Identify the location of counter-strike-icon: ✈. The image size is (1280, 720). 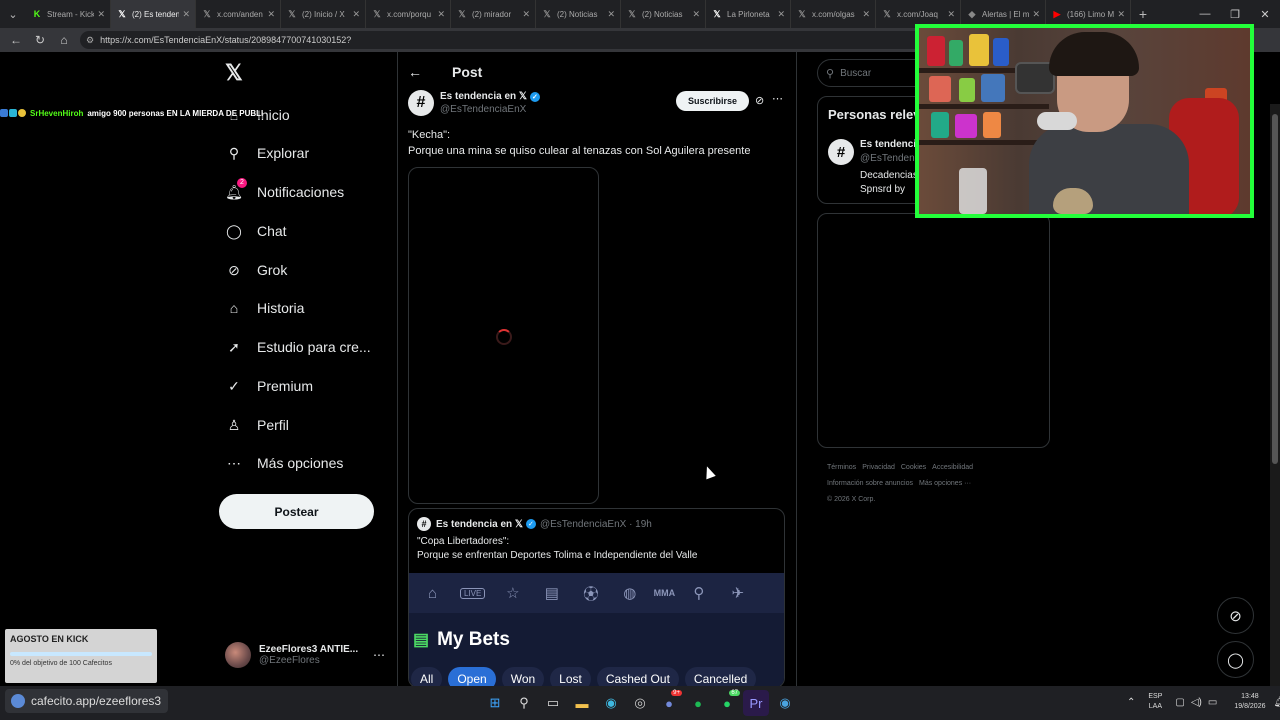
(738, 593).